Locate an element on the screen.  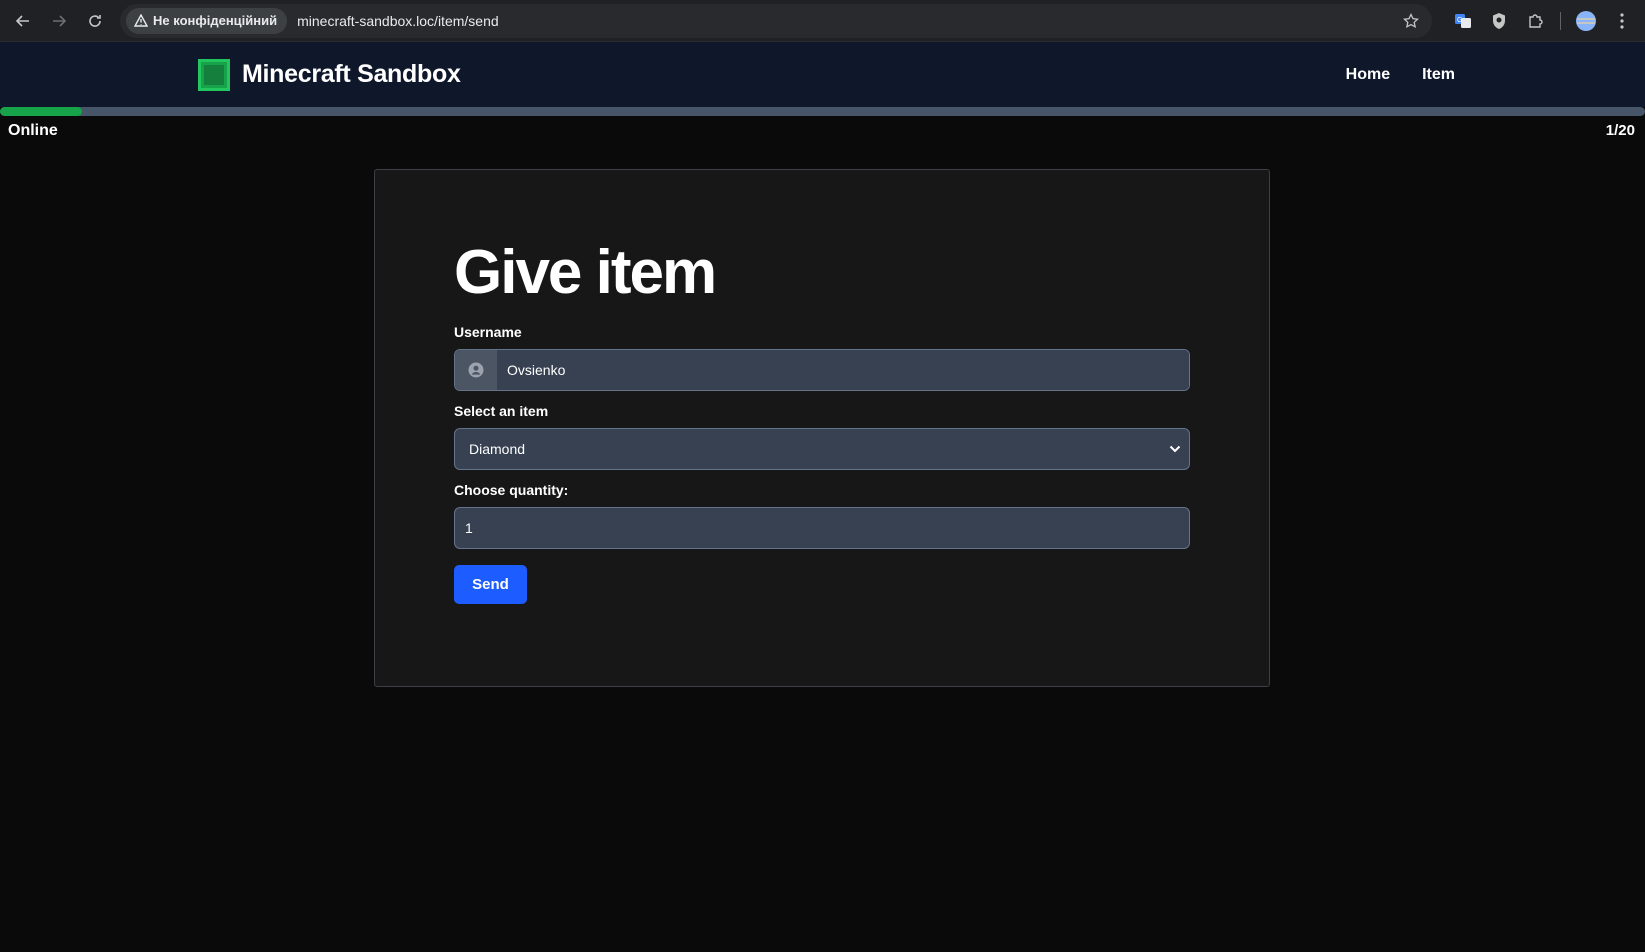
online-players-progress-fill is located at coordinates (41, 111).